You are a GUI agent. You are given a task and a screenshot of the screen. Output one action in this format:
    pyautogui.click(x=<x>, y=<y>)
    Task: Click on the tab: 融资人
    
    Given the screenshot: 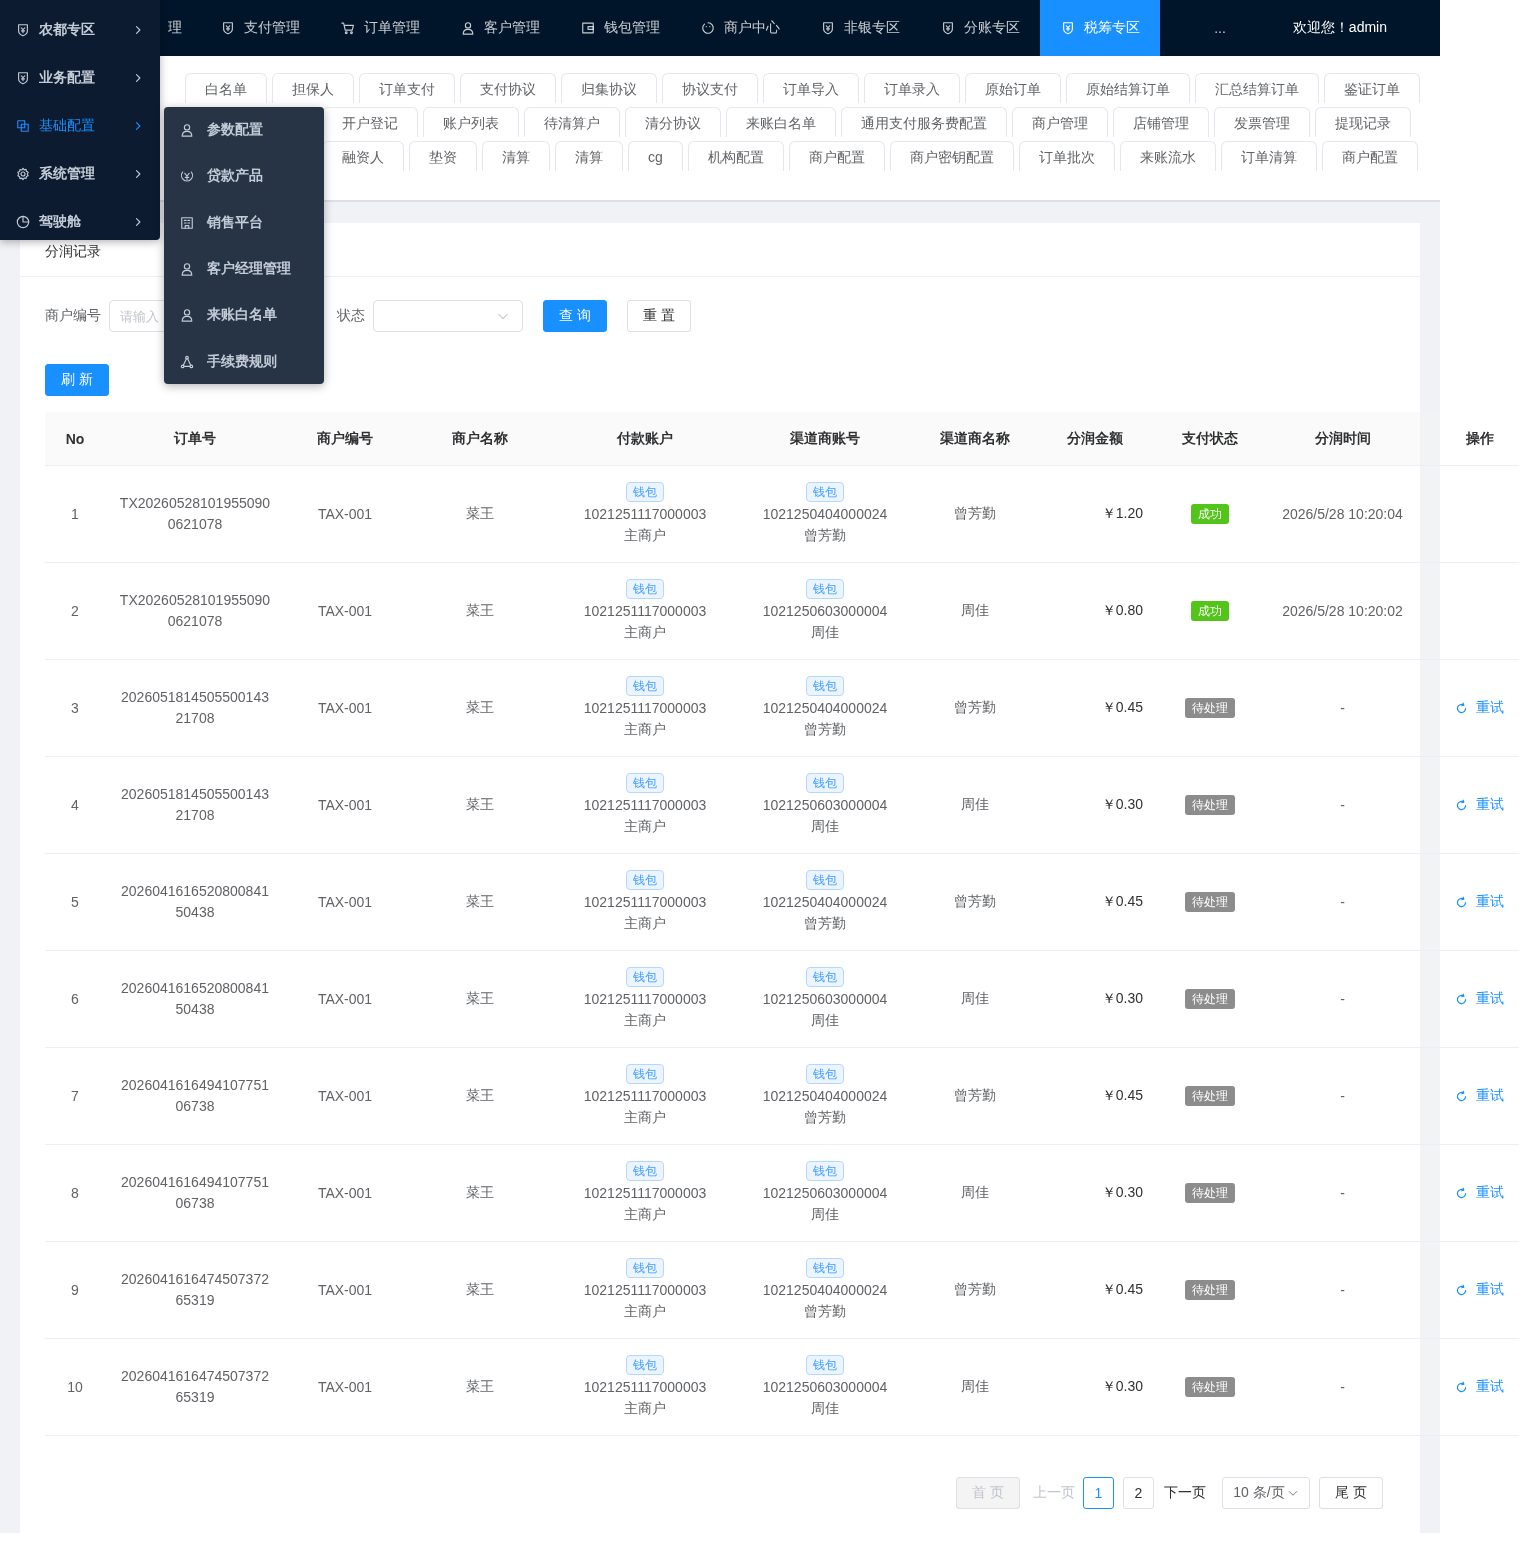 What is the action you would take?
    pyautogui.click(x=363, y=156)
    